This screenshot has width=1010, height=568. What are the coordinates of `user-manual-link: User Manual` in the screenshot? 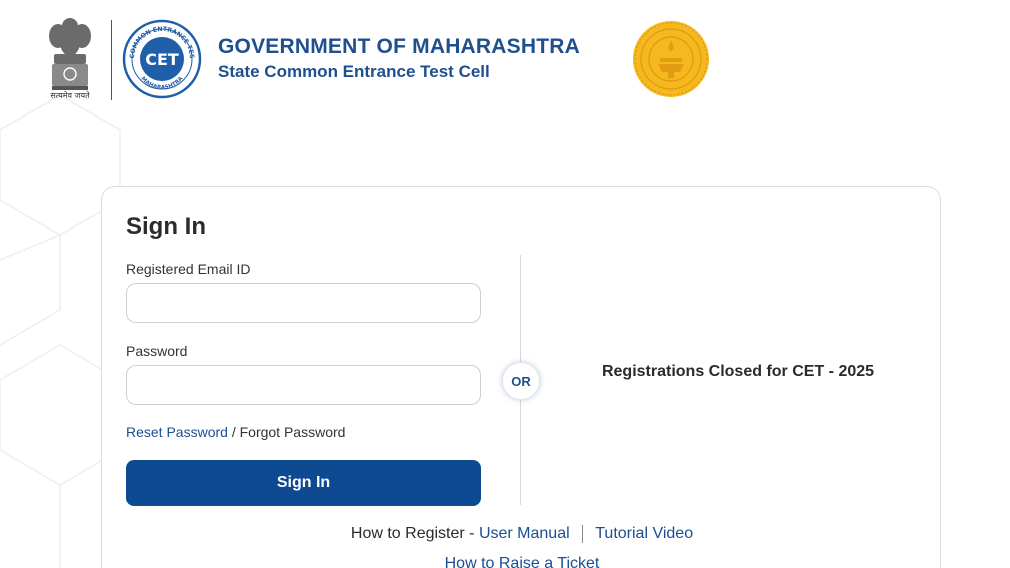 It's located at (524, 533).